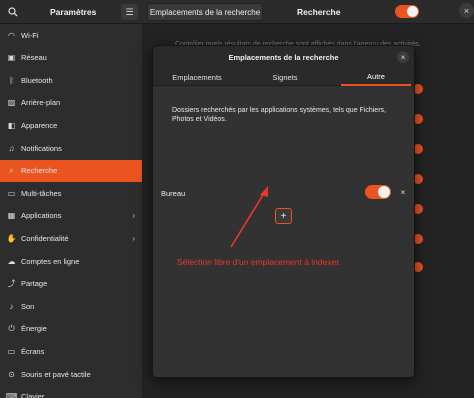 Image resolution: width=474 pixels, height=398 pixels. I want to click on sound-icon: ♪, so click(11, 306).